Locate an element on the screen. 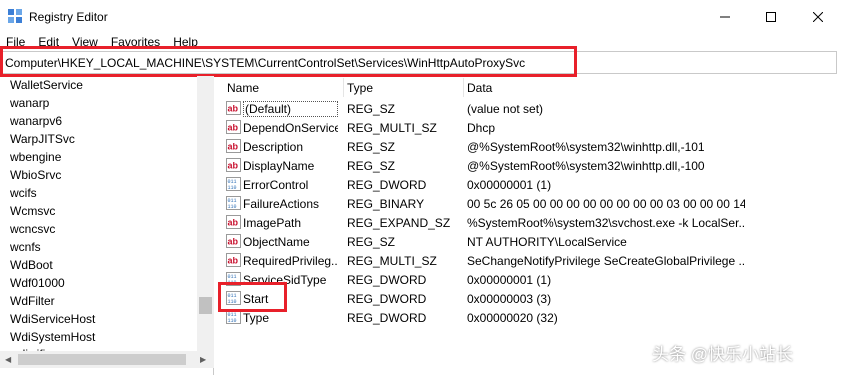  tree-item: Wdf01000 is located at coordinates (37, 283).